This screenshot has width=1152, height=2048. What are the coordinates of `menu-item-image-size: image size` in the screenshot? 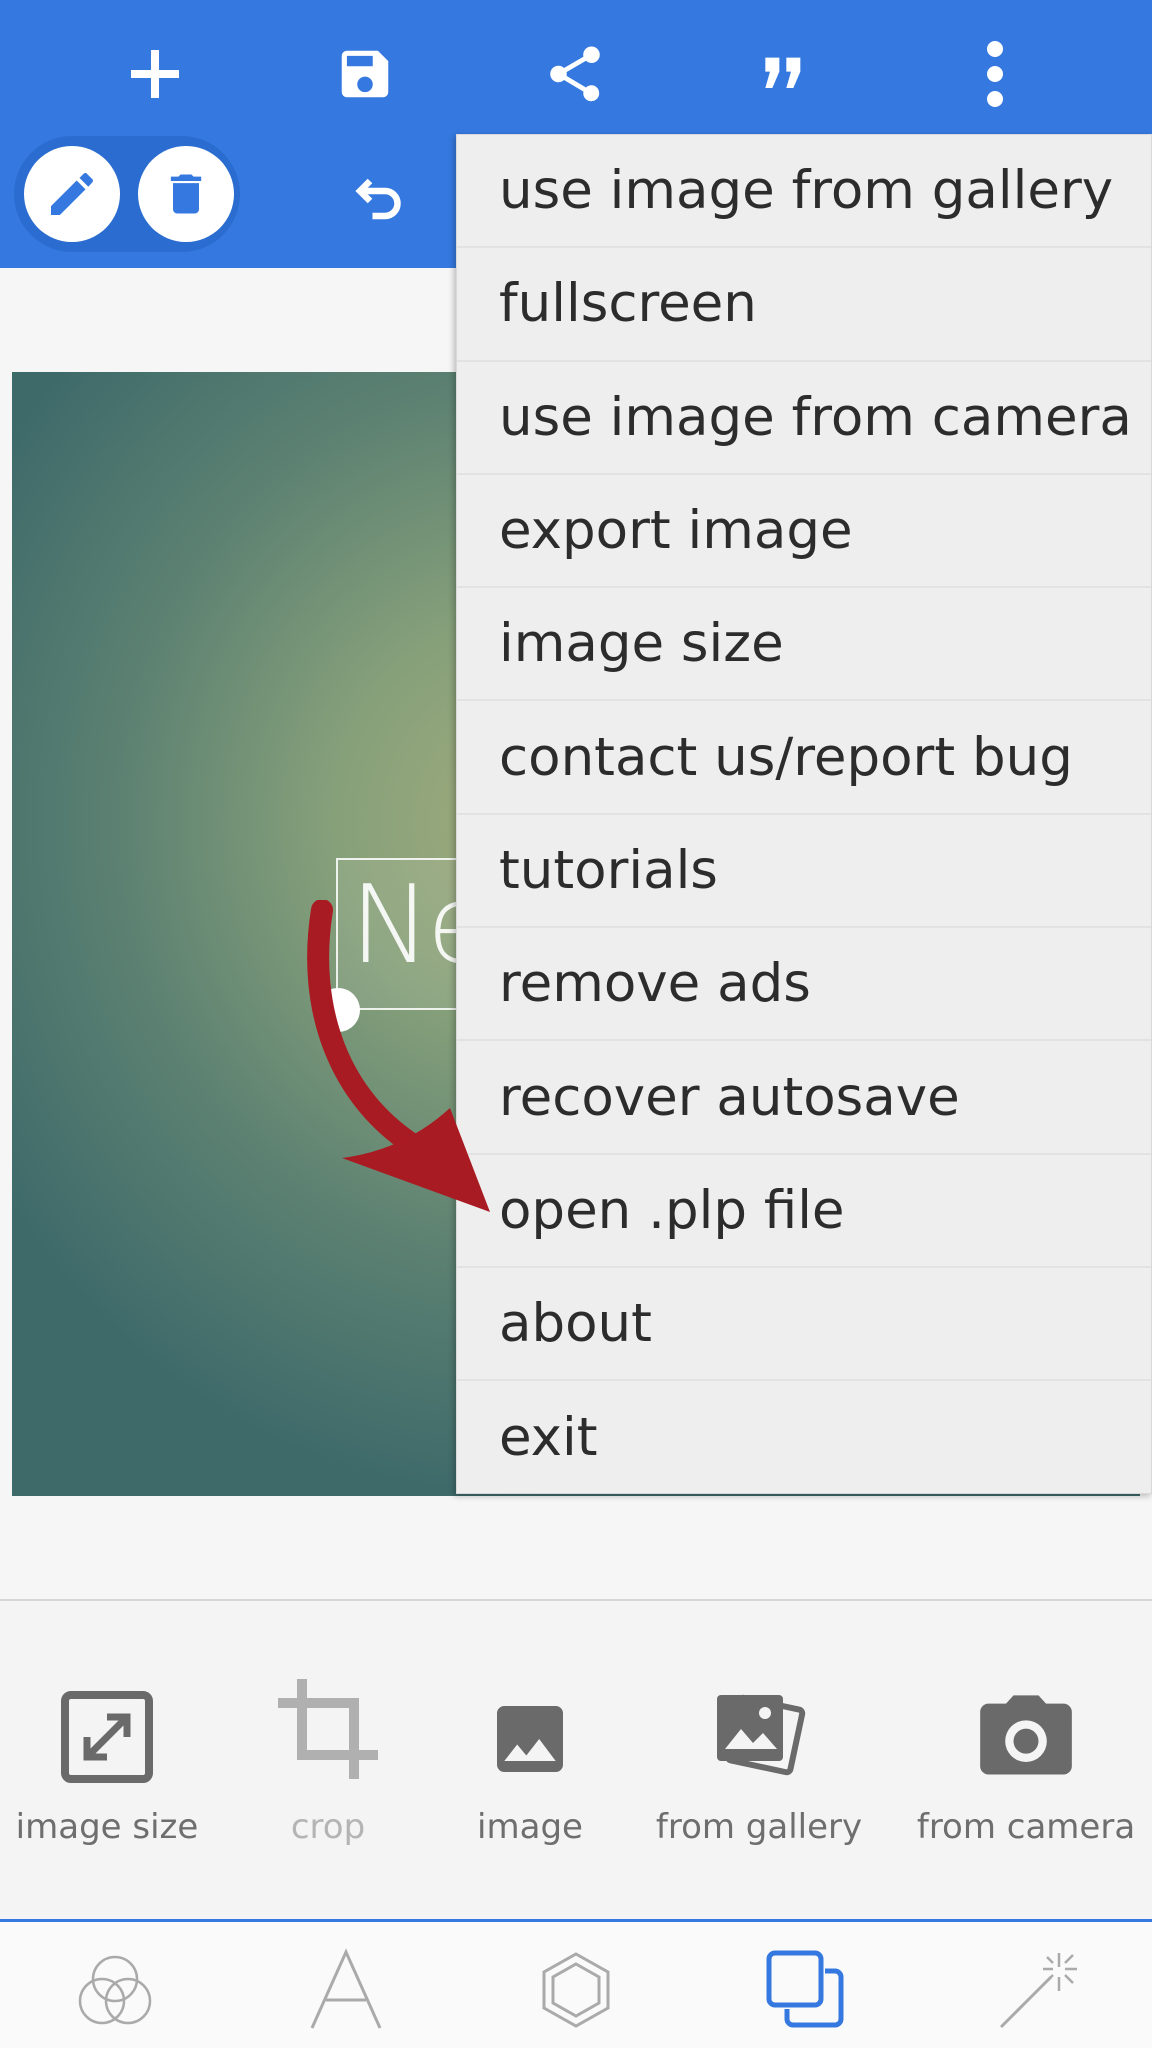 It's located at (804, 645).